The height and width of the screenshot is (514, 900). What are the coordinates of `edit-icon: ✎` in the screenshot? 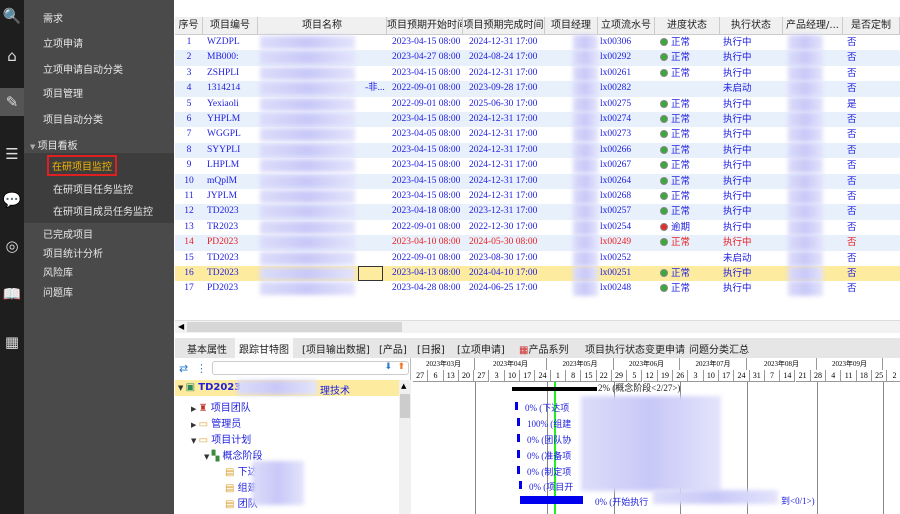 It's located at (12, 102).